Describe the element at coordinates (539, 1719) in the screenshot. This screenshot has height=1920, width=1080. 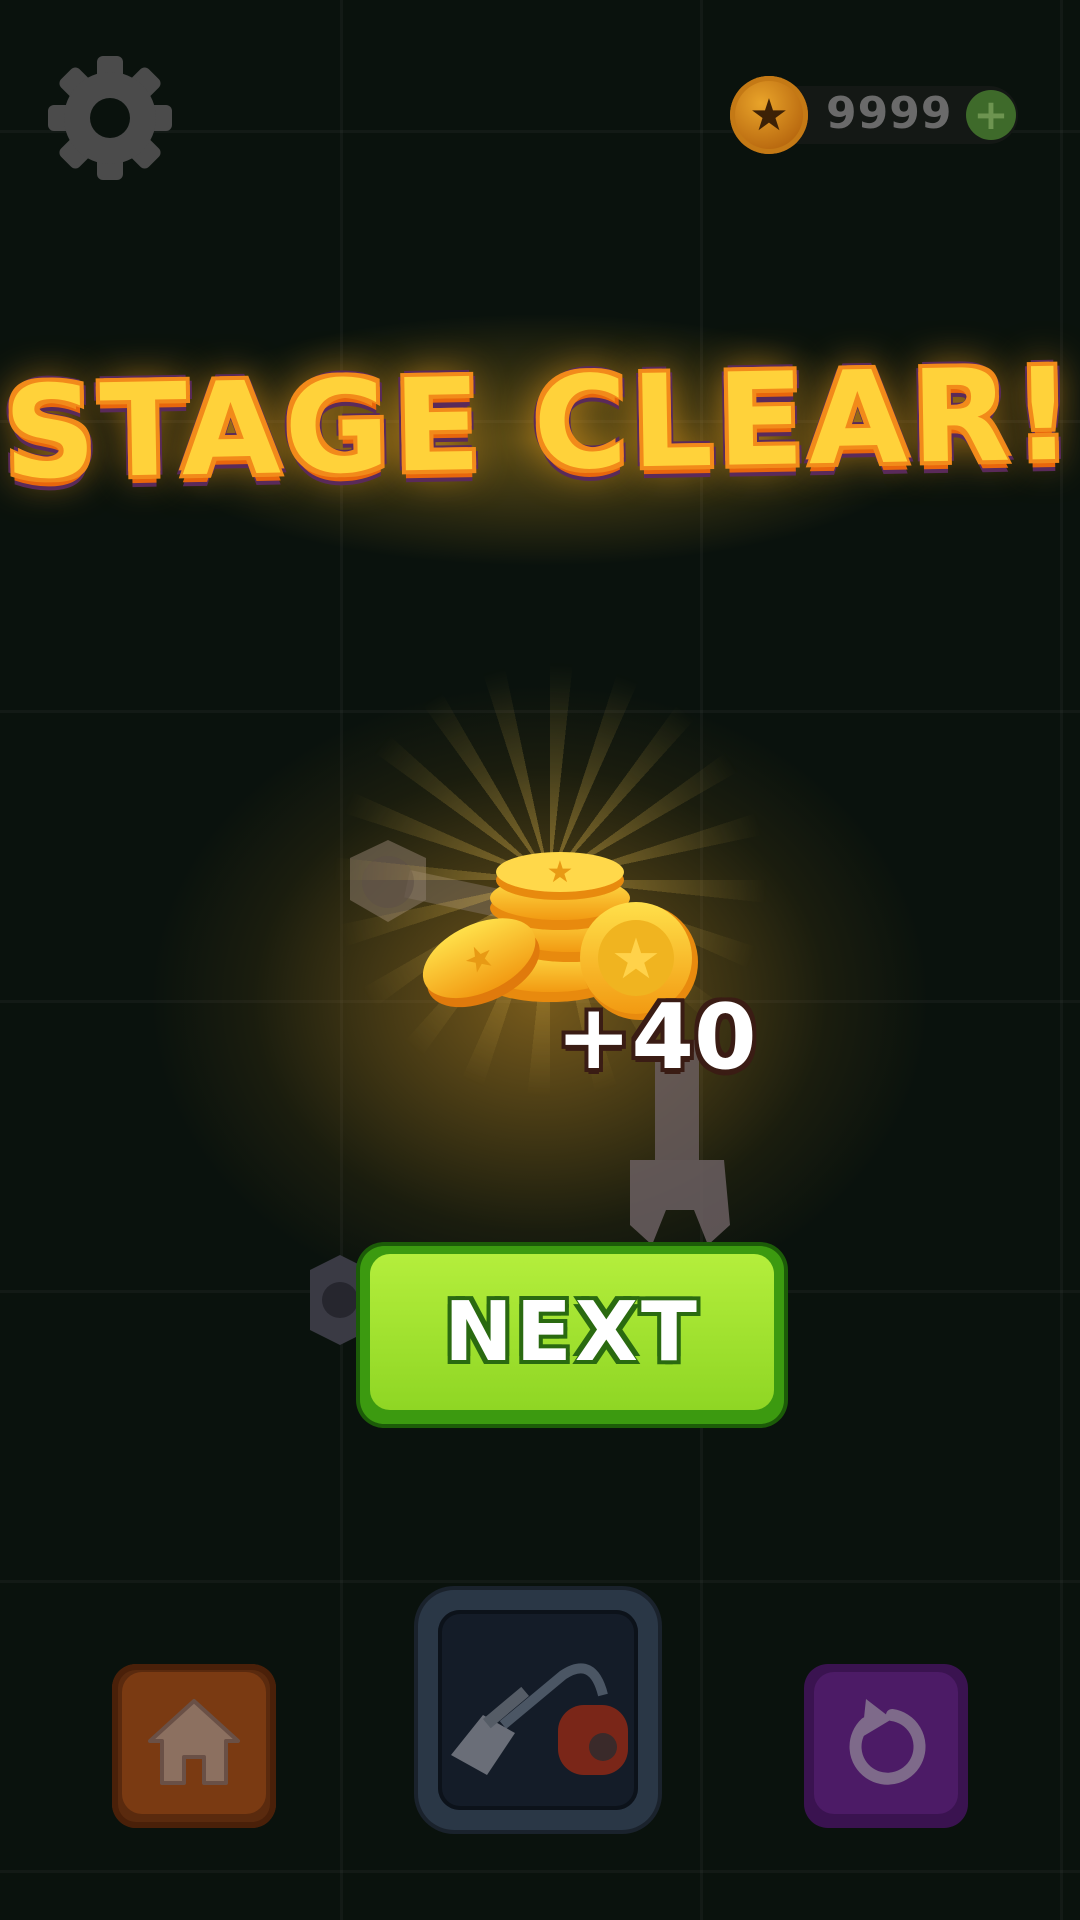
I see `vacuum-cleaner-icon` at that location.